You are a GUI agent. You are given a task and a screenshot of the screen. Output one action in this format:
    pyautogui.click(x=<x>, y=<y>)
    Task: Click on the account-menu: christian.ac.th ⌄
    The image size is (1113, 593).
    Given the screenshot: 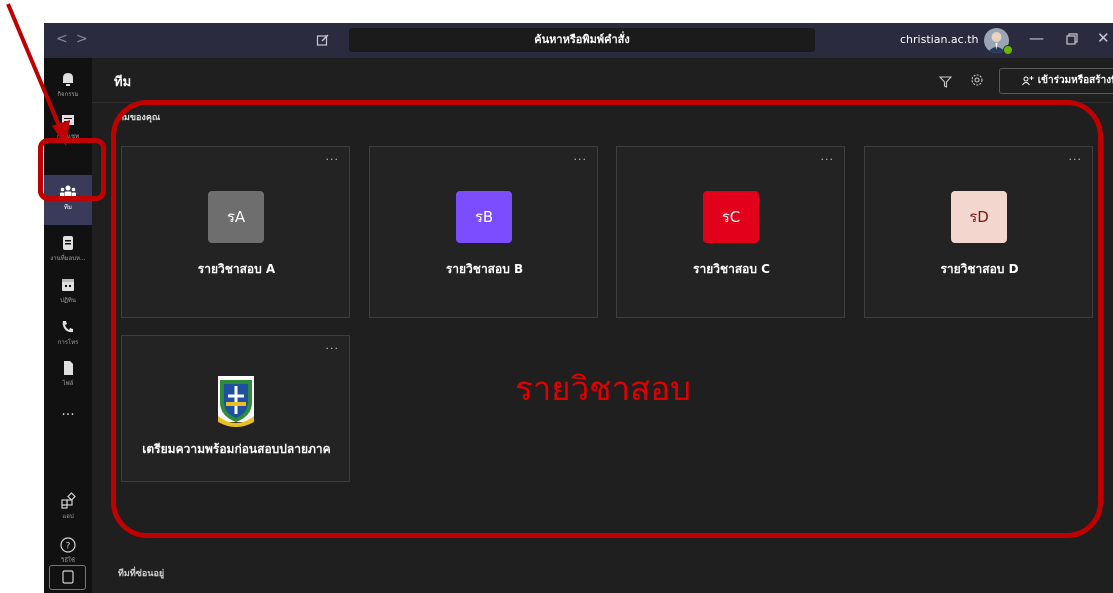 What is the action you would take?
    pyautogui.click(x=945, y=39)
    